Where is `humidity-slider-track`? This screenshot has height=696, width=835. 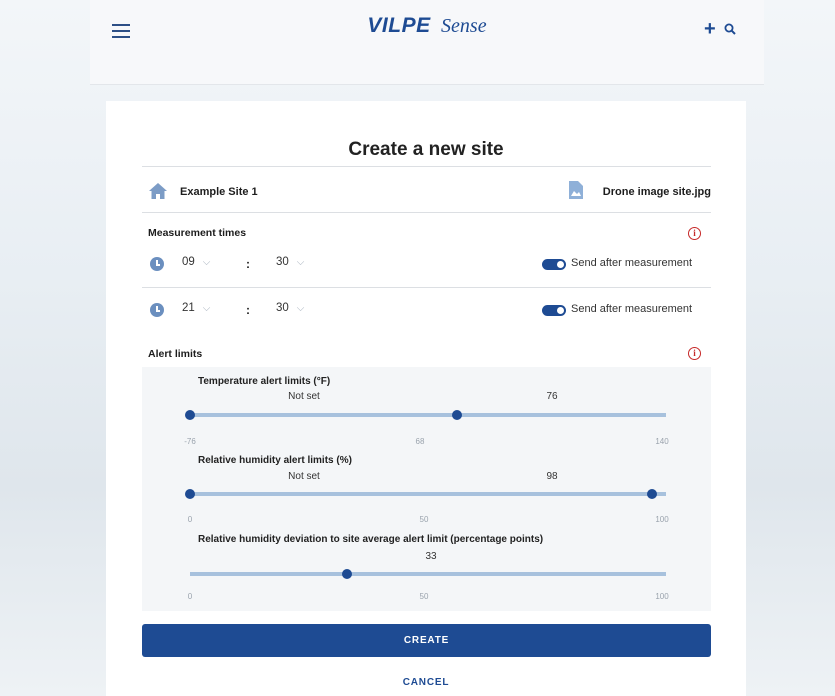
humidity-slider-track is located at coordinates (425, 494).